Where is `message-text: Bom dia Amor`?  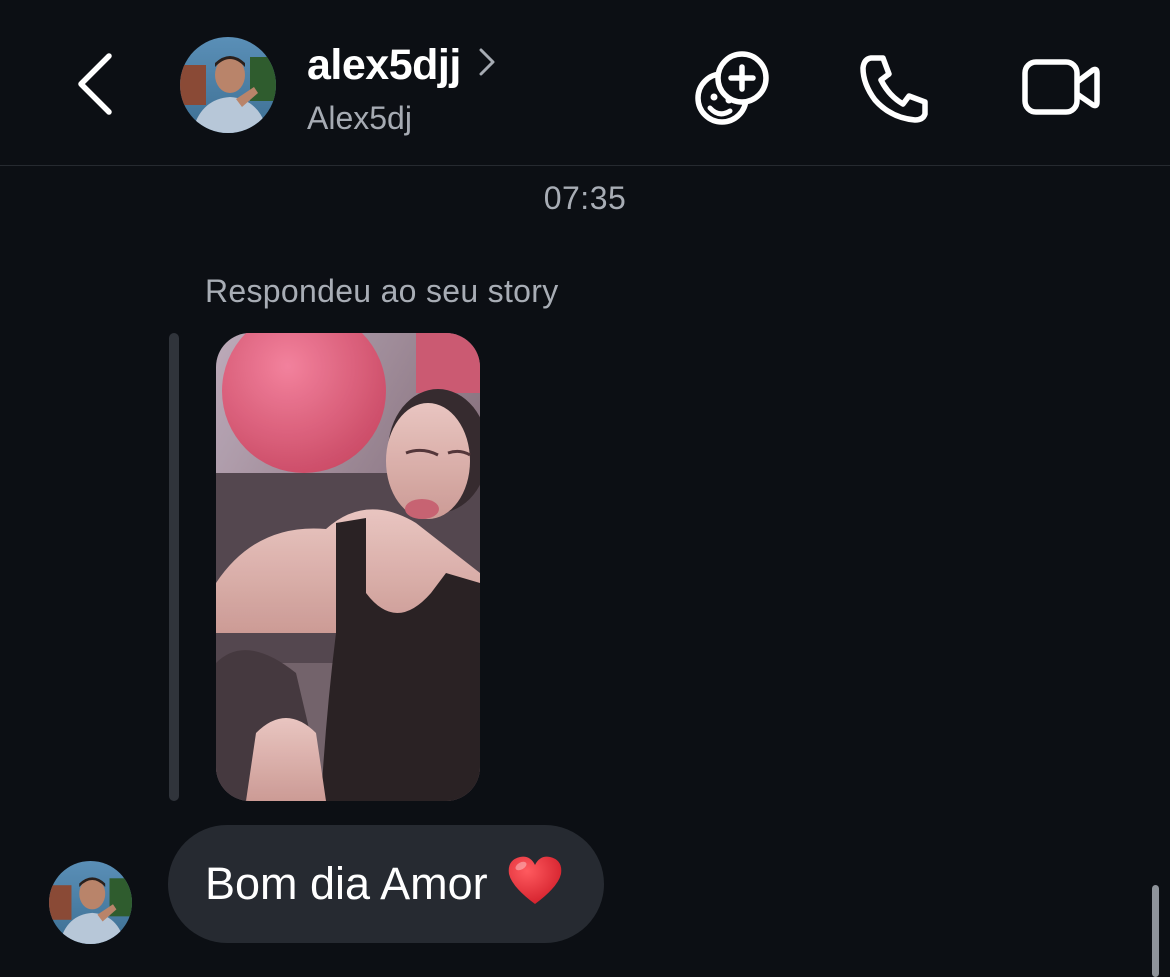
message-text: Bom dia Amor is located at coordinates (346, 883).